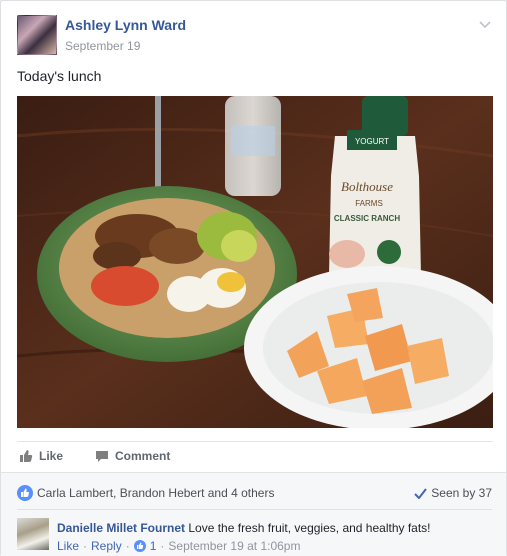  What do you see at coordinates (367, 218) in the screenshot?
I see `bottle-ranch-text: CLASSIC RANCH` at bounding box center [367, 218].